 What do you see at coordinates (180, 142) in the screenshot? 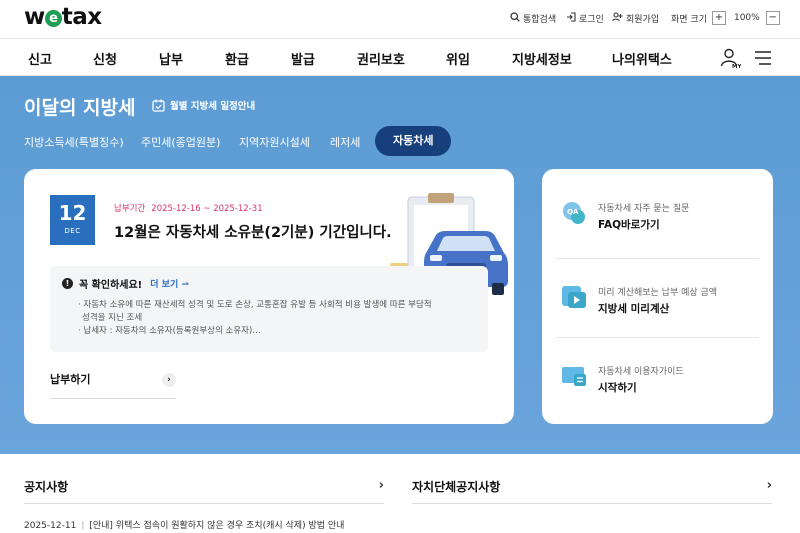
I see `tab-resident-tax: 주민세(종업원분)` at bounding box center [180, 142].